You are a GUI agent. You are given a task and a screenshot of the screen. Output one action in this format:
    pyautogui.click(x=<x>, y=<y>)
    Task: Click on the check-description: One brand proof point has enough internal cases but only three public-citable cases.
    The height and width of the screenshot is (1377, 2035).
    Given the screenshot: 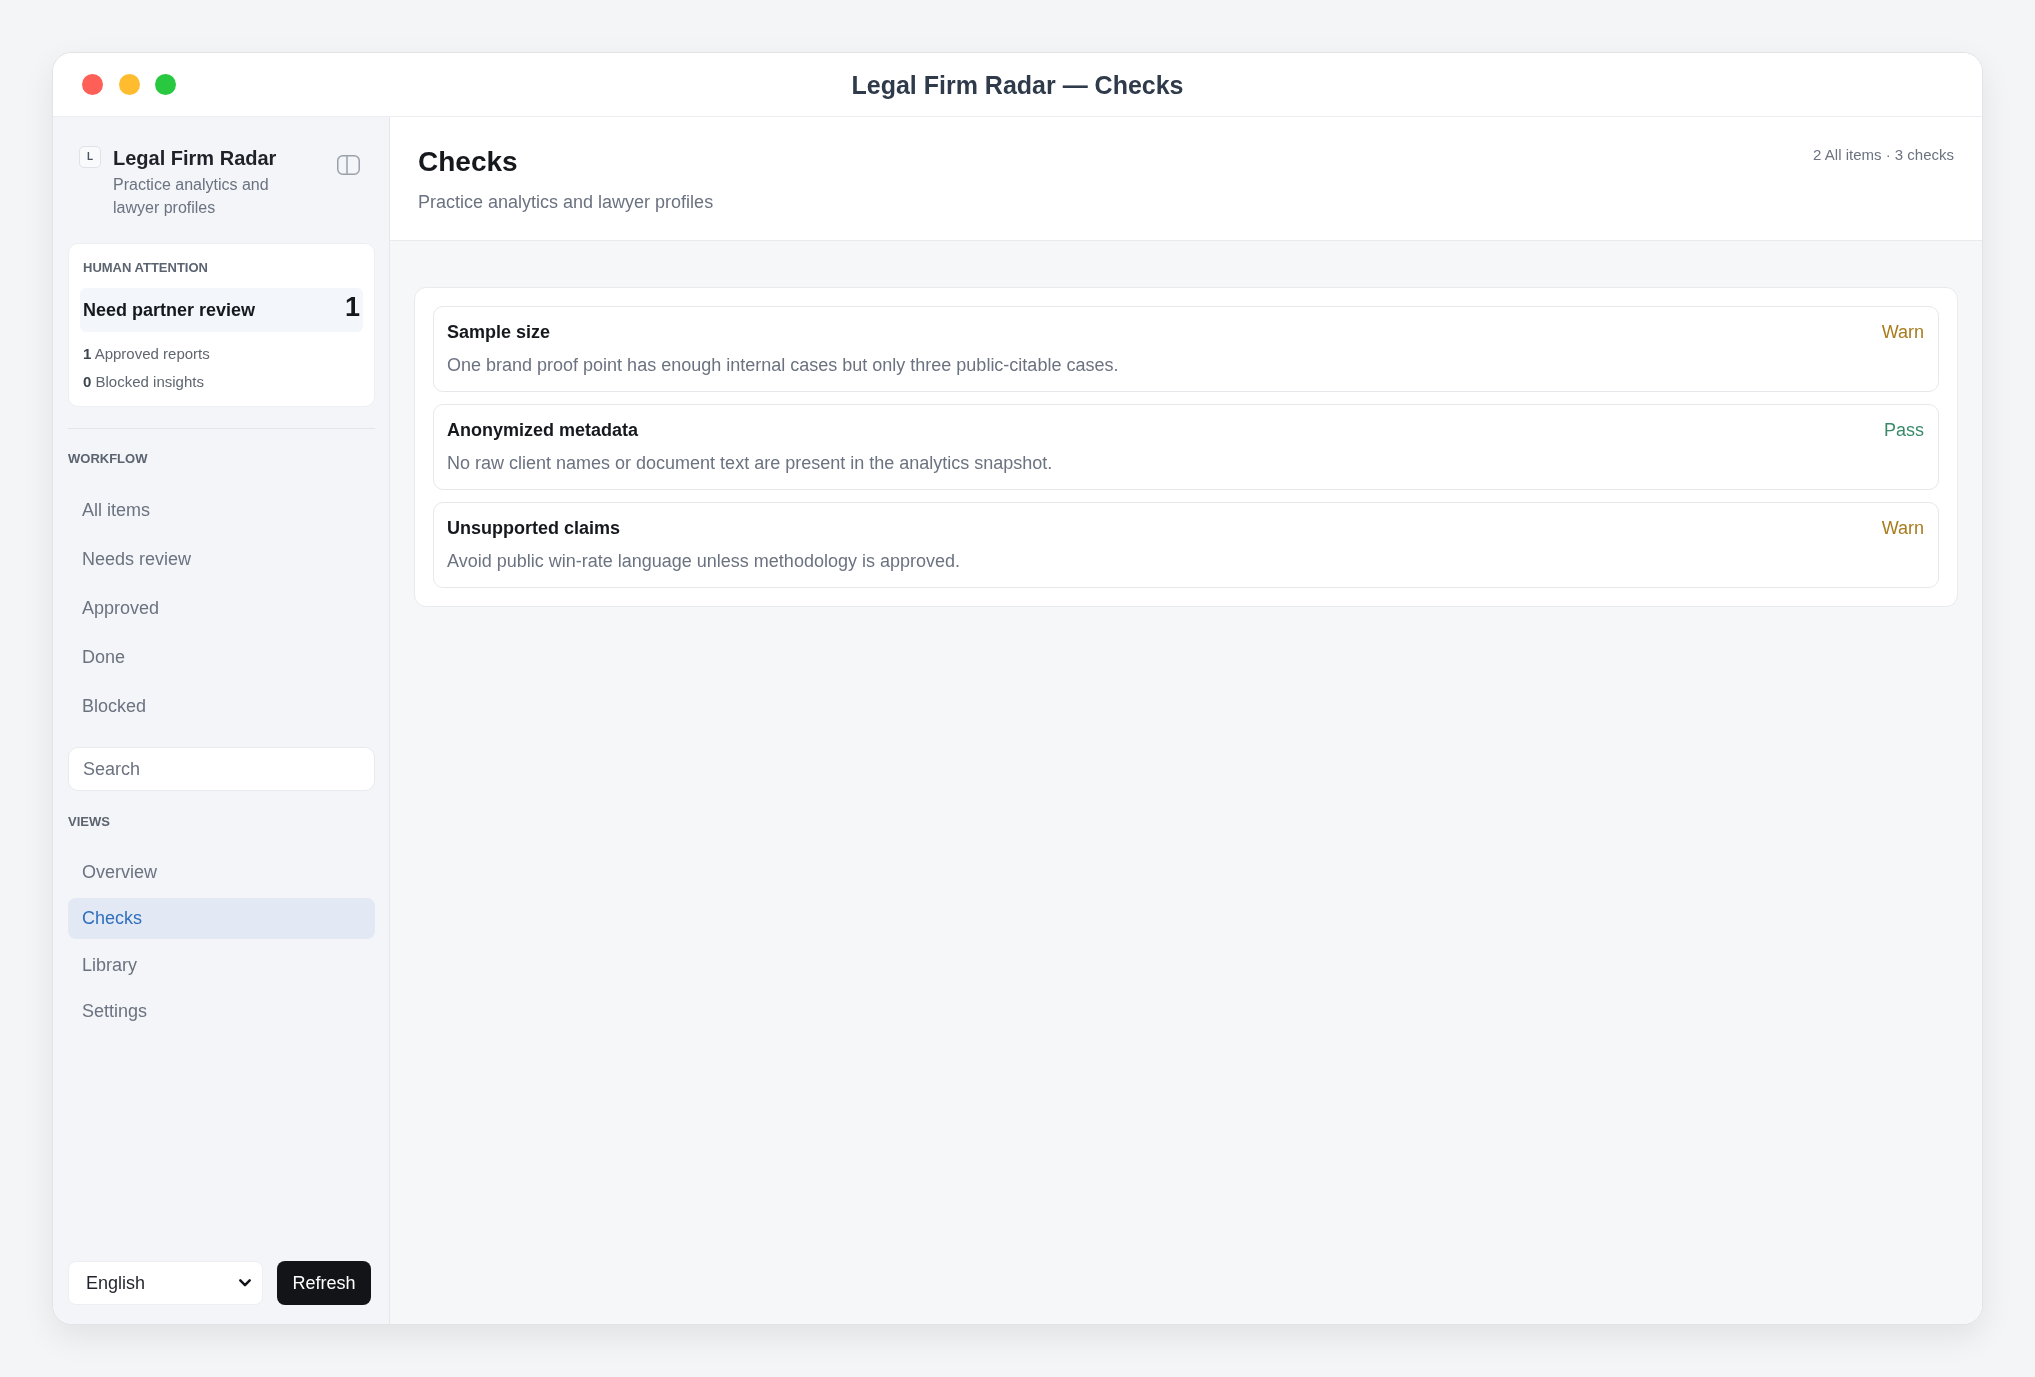 What is the action you would take?
    pyautogui.click(x=783, y=365)
    